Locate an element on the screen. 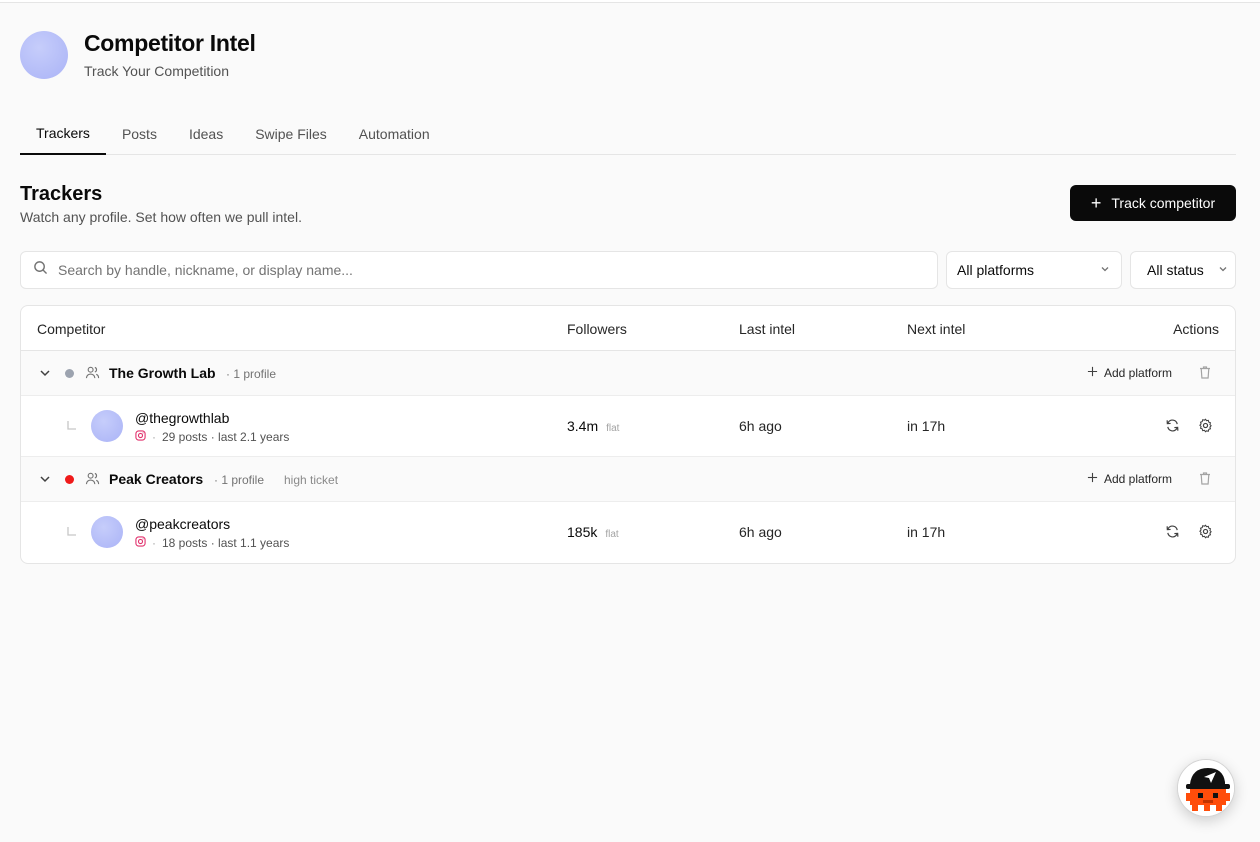 The width and height of the screenshot is (1260, 842). top-border is located at coordinates (630, 1).